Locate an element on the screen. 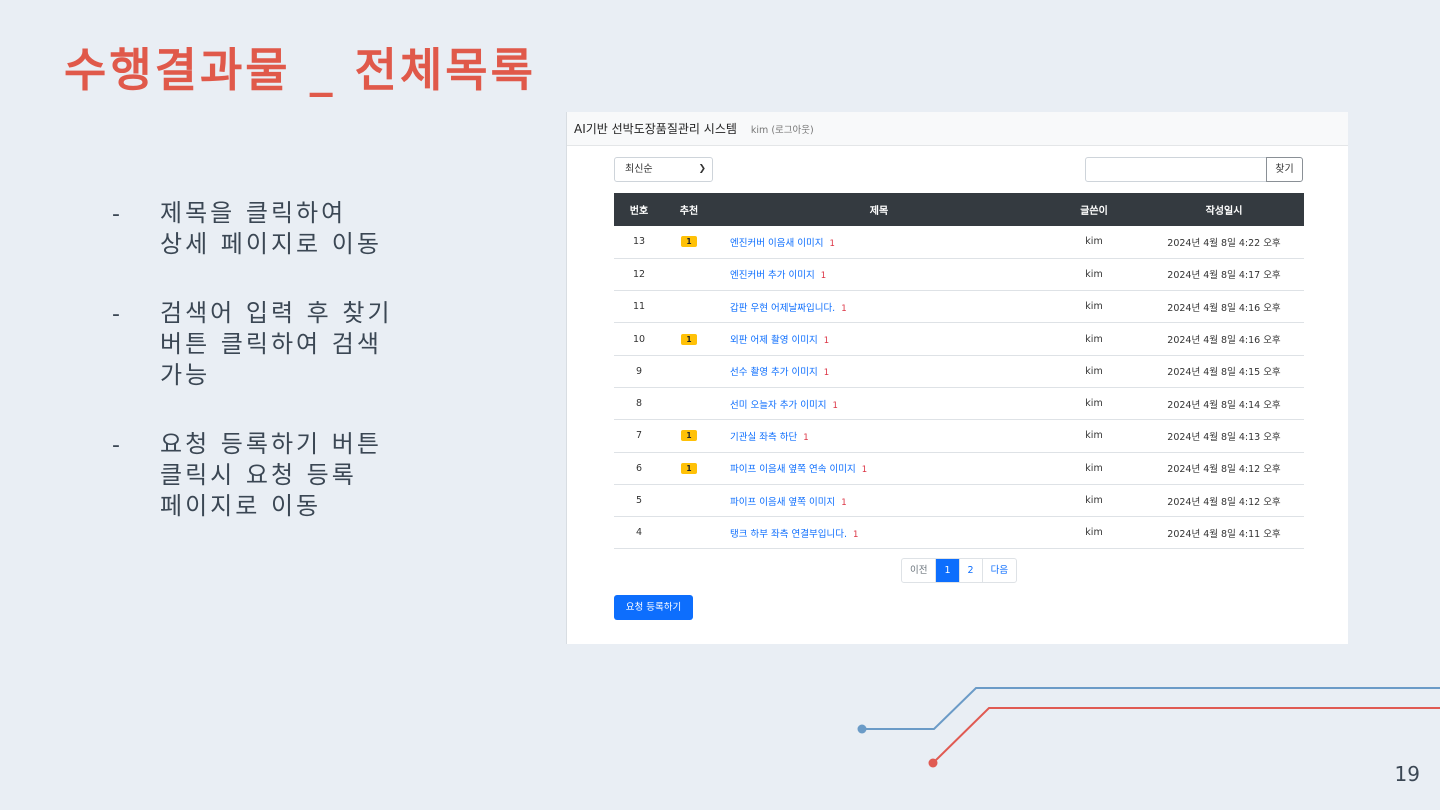 The width and height of the screenshot is (1440, 810). red-dot is located at coordinates (933, 763).